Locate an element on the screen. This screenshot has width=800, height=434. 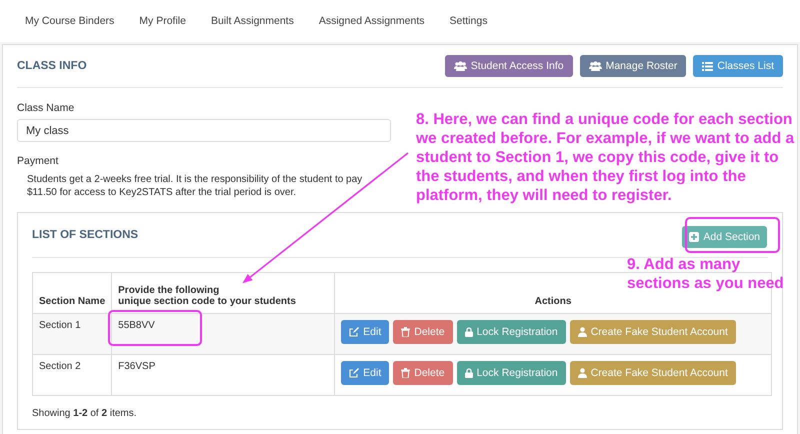
field-label: Class Name is located at coordinates (45, 108).